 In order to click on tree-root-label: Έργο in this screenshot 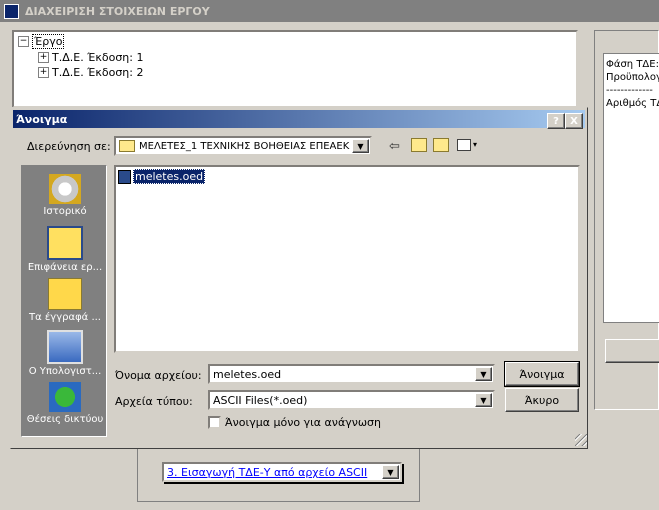, I will do `click(48, 41)`.